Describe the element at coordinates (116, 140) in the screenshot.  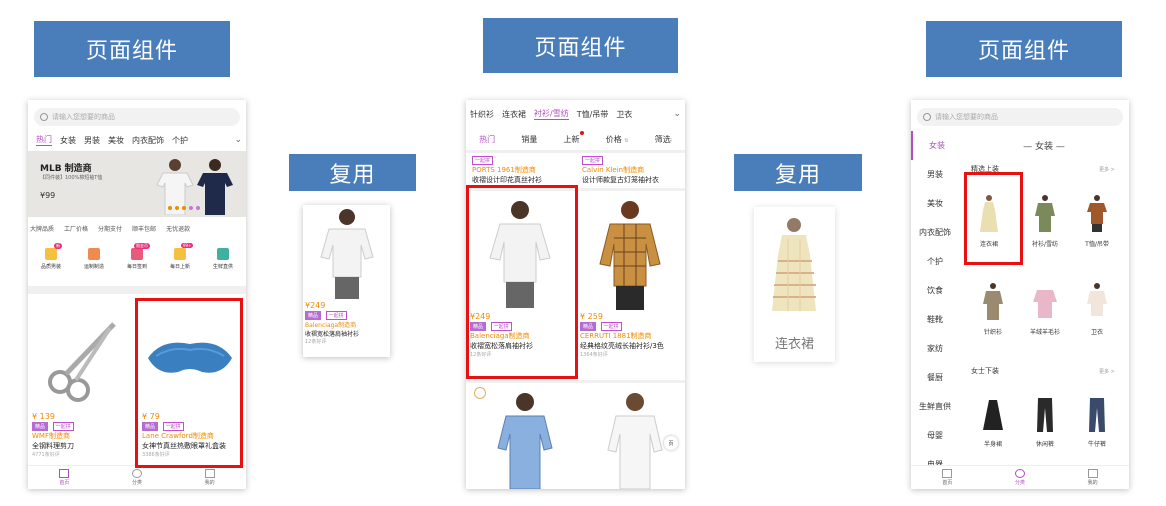
I see `tab-beauty: 美妆` at that location.